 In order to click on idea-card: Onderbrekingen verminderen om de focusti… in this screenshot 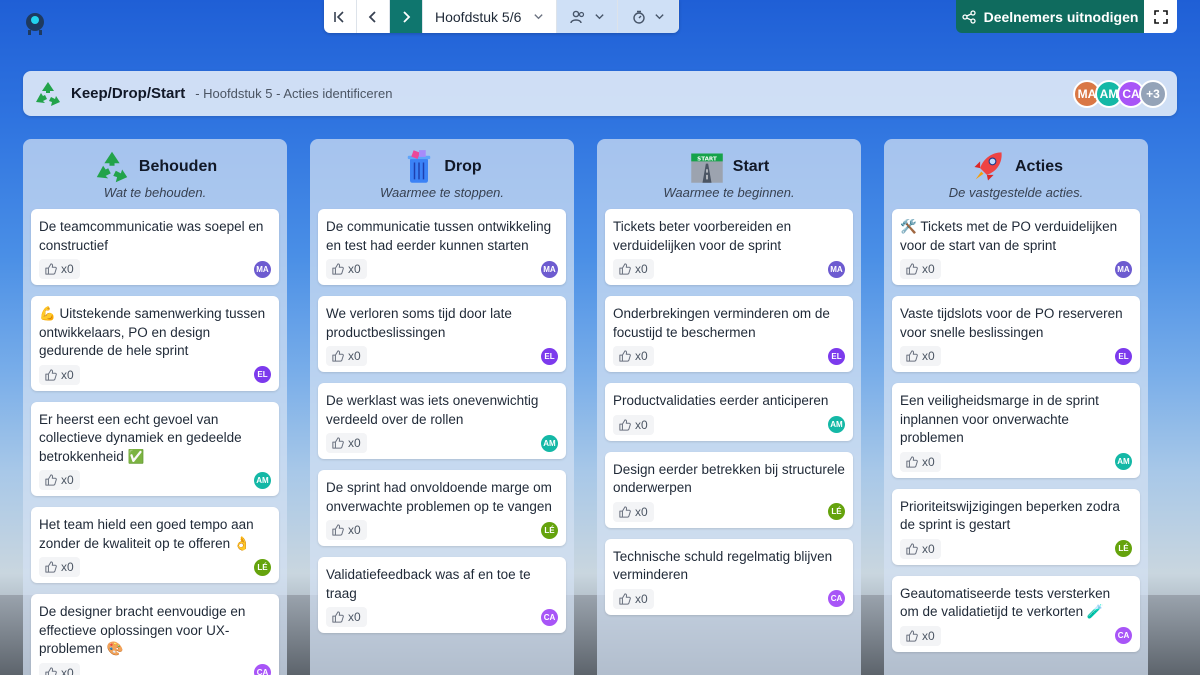, I will do `click(729, 334)`.